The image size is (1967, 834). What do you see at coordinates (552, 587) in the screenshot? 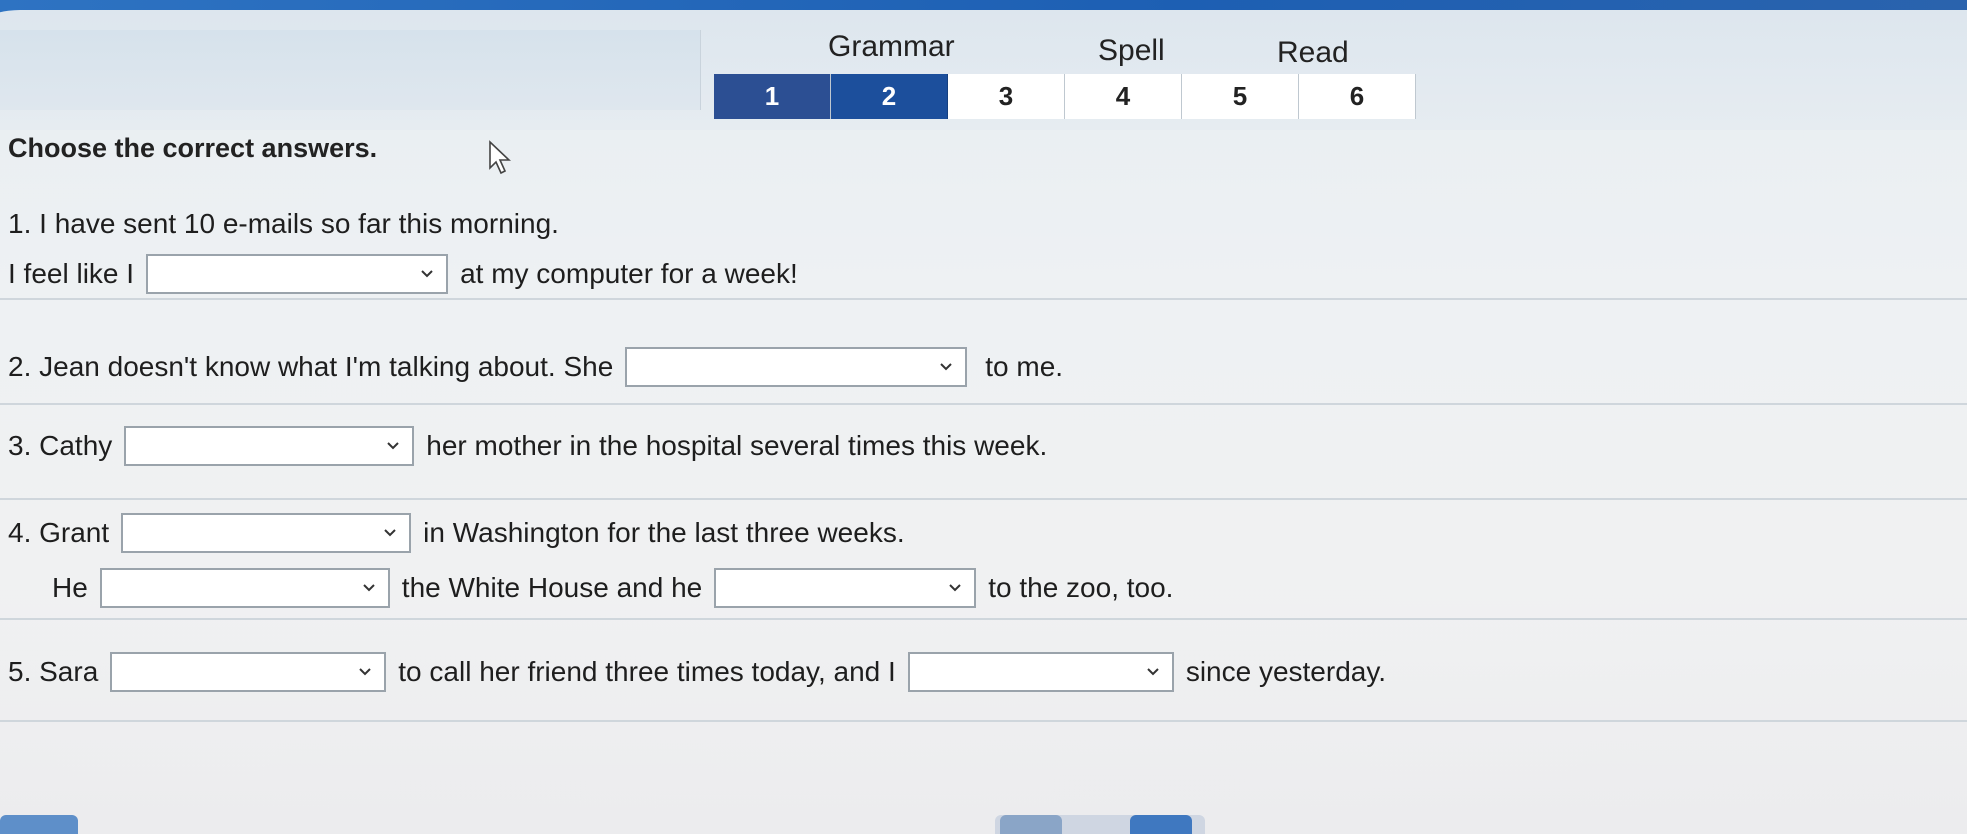
I see `question-4-line2-middle: the White House and he` at bounding box center [552, 587].